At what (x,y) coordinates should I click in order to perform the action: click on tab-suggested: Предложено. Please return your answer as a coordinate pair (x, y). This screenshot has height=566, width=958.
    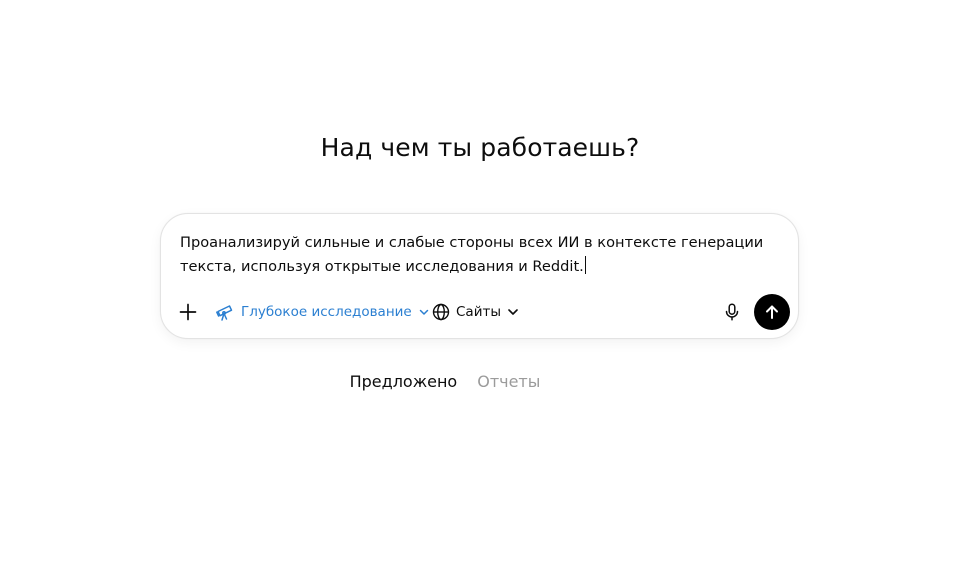
    Looking at the image, I should click on (404, 381).